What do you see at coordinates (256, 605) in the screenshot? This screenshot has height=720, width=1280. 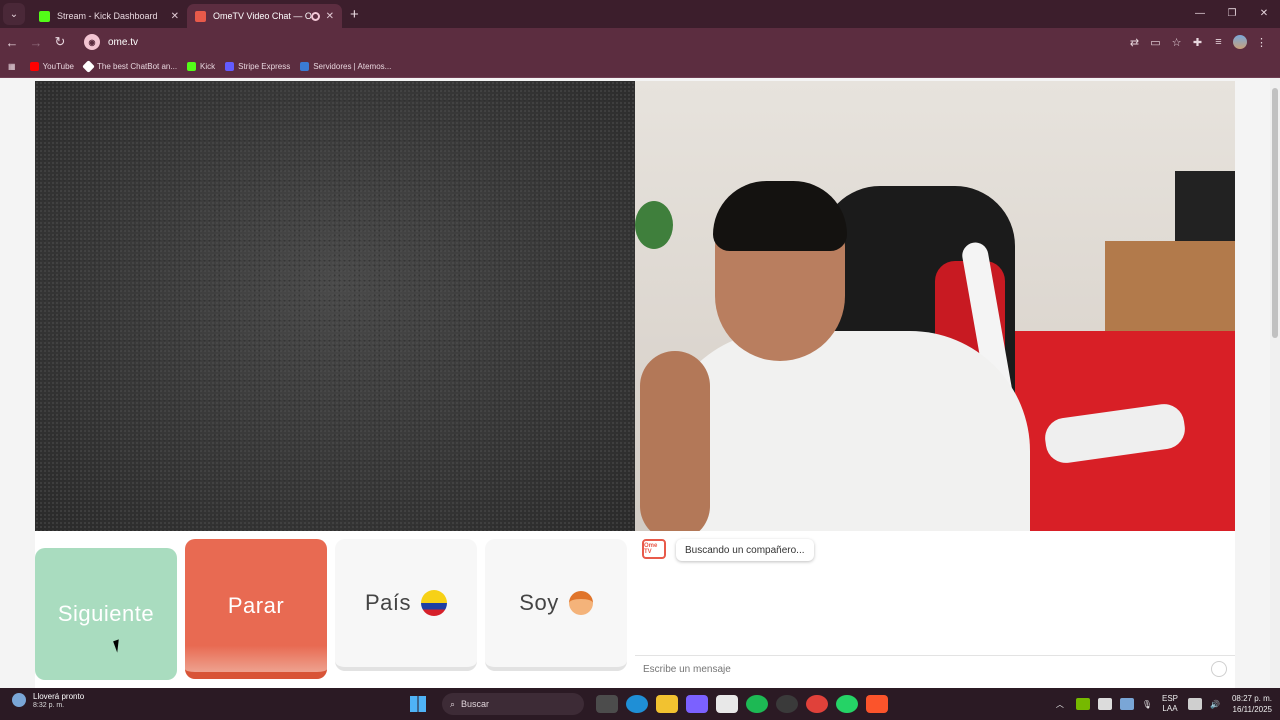 I see `stop-button-label: Parar` at bounding box center [256, 605].